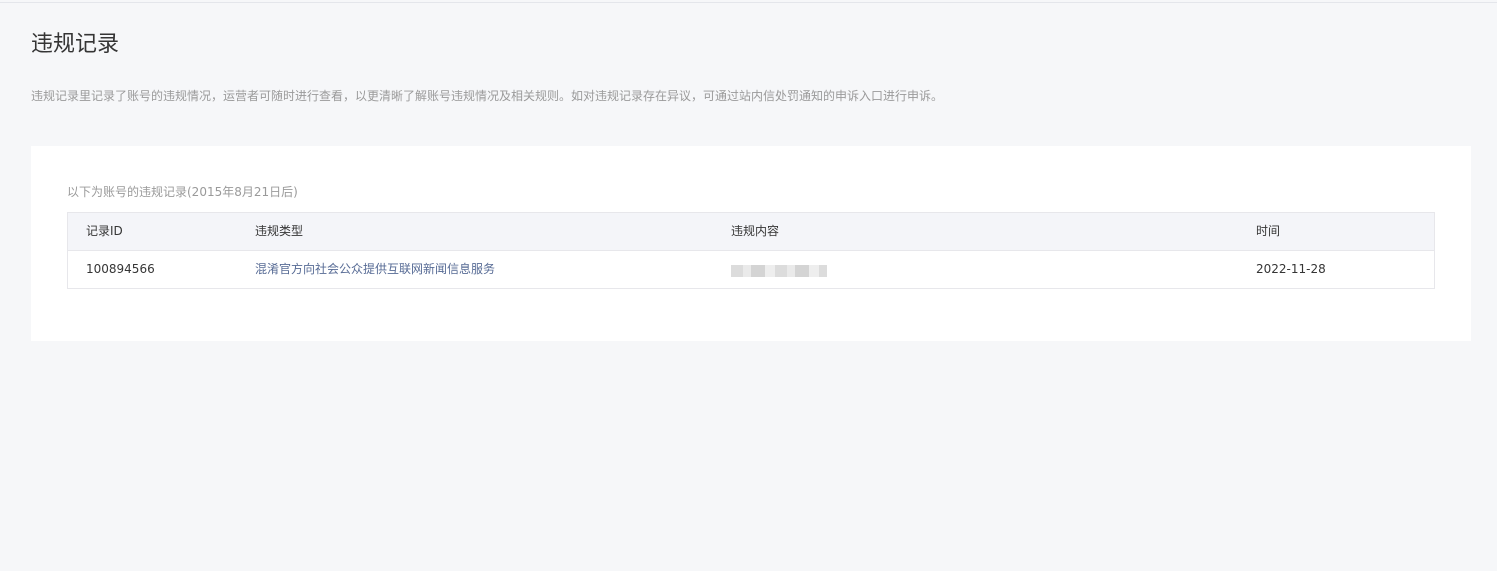 This screenshot has height=571, width=1497. Describe the element at coordinates (182, 192) in the screenshot. I see `records-caption: 以下为账号的违规记录(2015年8月21日后)` at that location.